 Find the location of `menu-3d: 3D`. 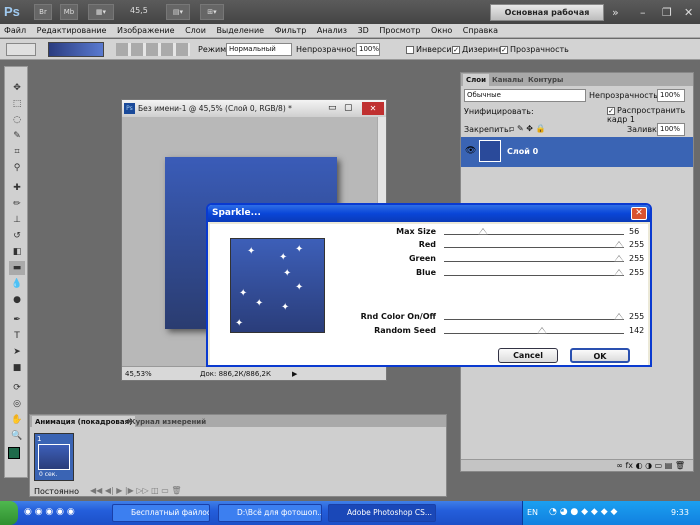

menu-3d: 3D is located at coordinates (363, 31).